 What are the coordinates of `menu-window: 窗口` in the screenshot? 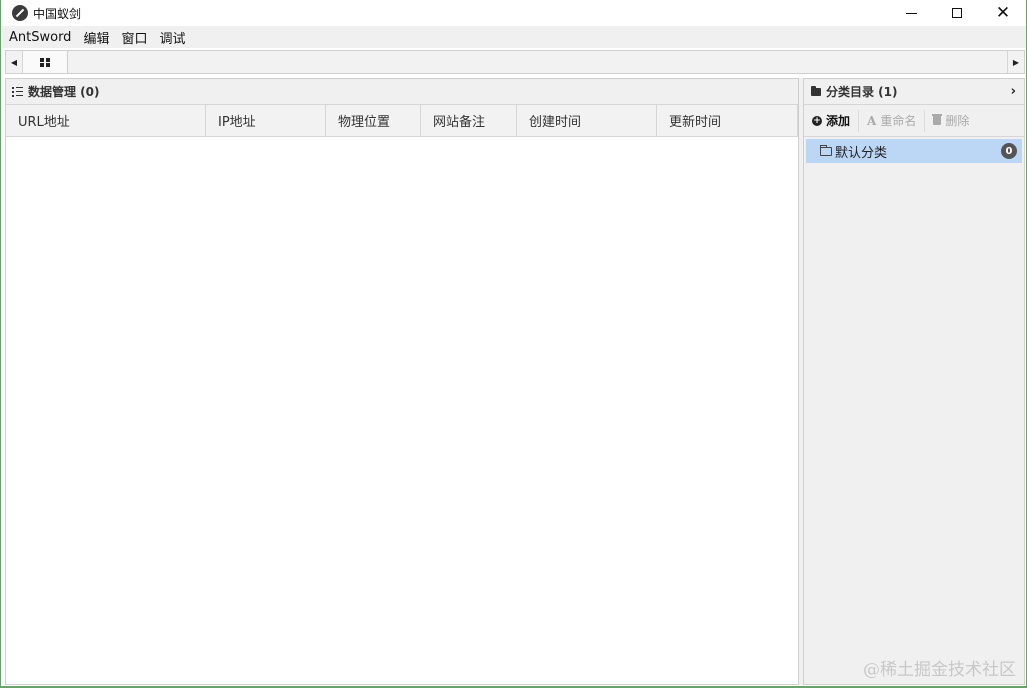 It's located at (134, 37).